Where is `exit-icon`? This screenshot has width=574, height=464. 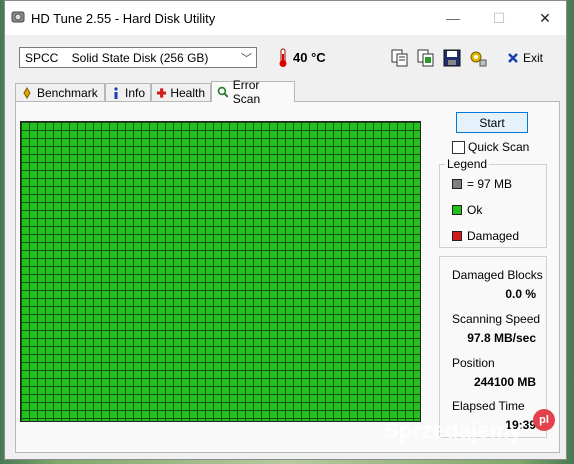 exit-icon is located at coordinates (513, 57).